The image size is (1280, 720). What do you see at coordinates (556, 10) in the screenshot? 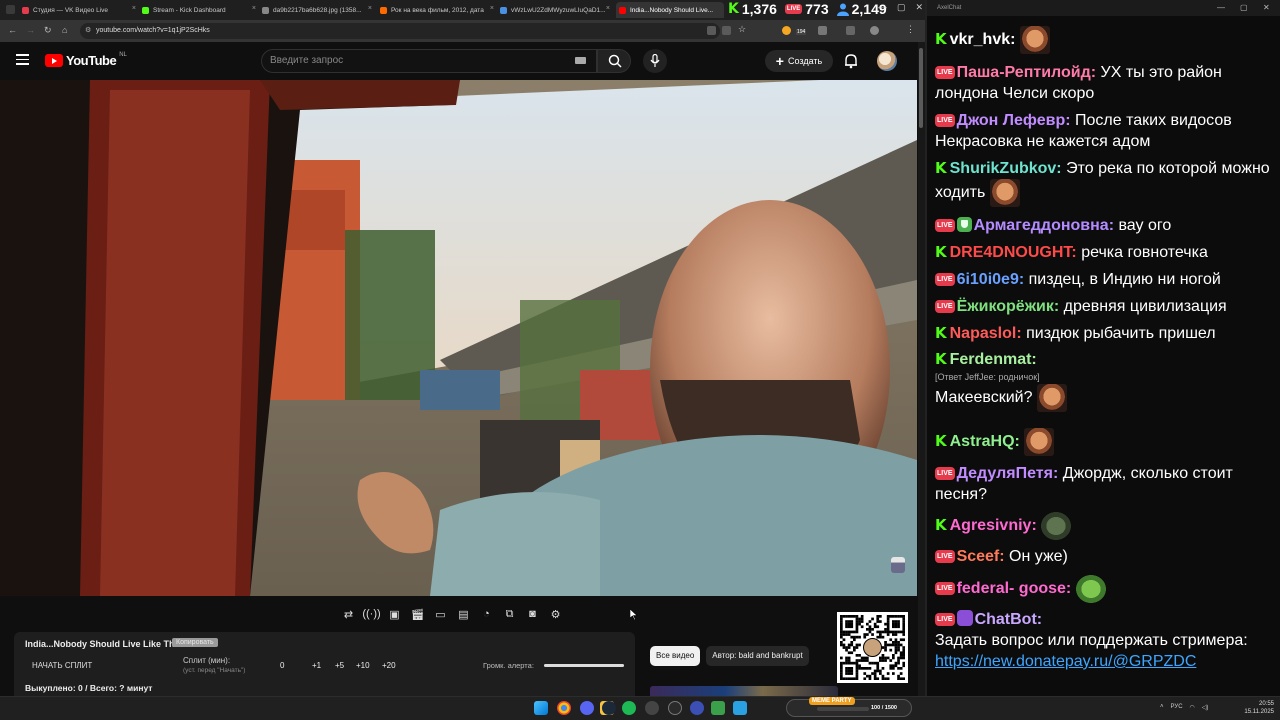
I see `browser-tab: vWzLwU2ZdMWyzuwLIuQaD1... ×` at bounding box center [556, 10].